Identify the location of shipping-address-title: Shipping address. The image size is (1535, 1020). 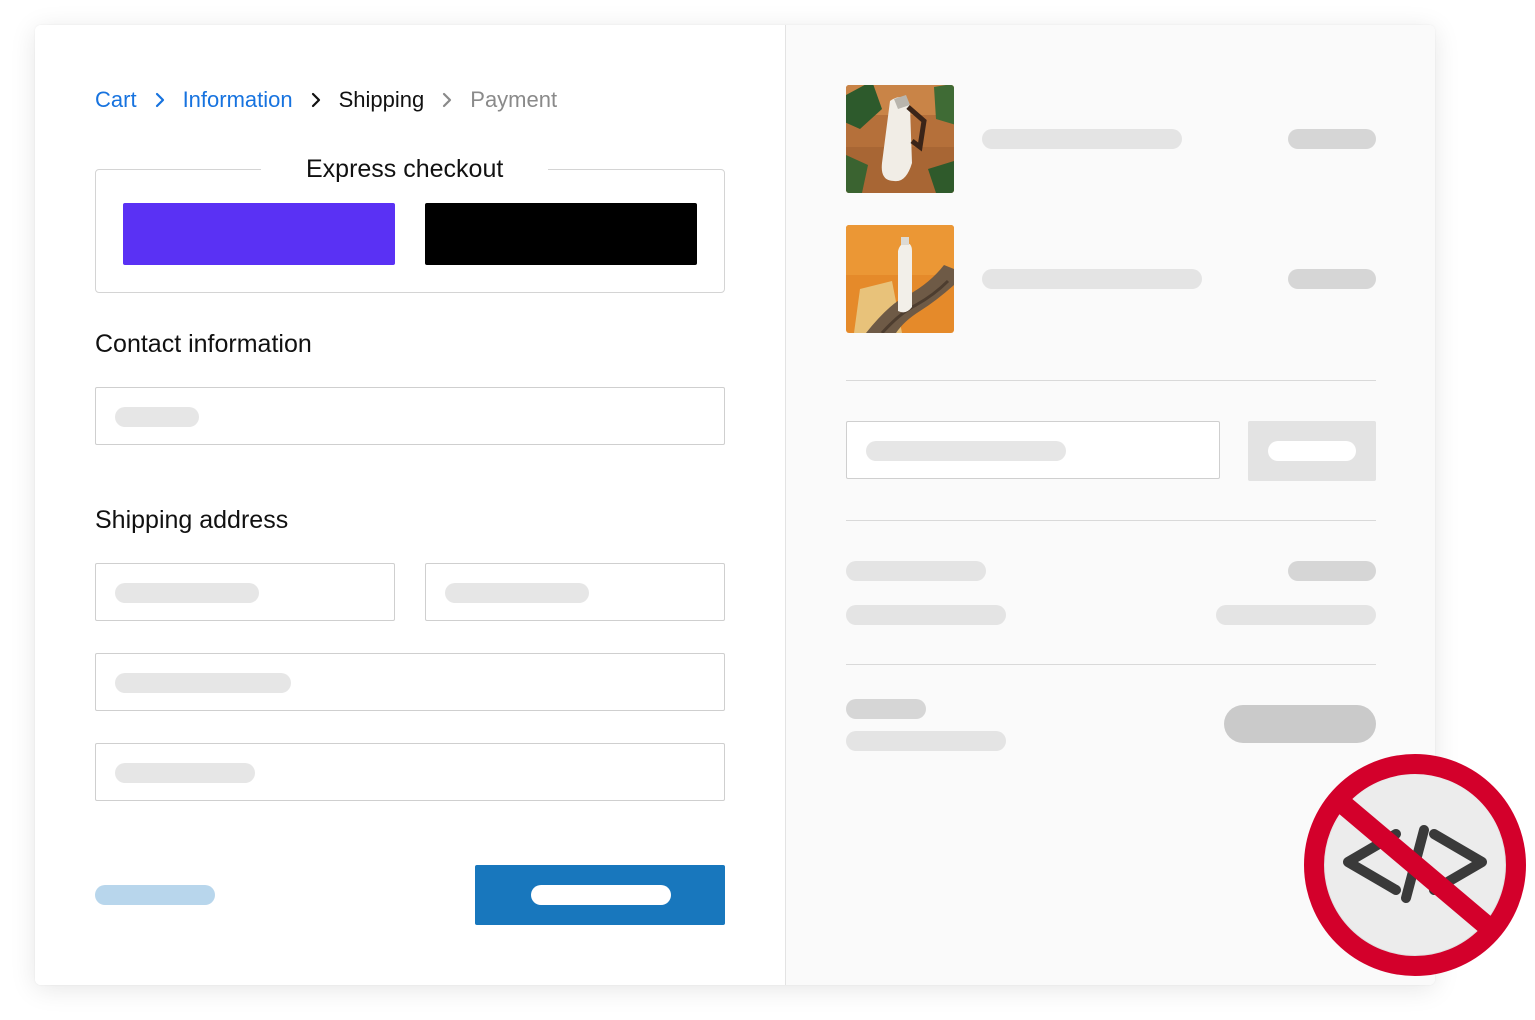
(192, 520).